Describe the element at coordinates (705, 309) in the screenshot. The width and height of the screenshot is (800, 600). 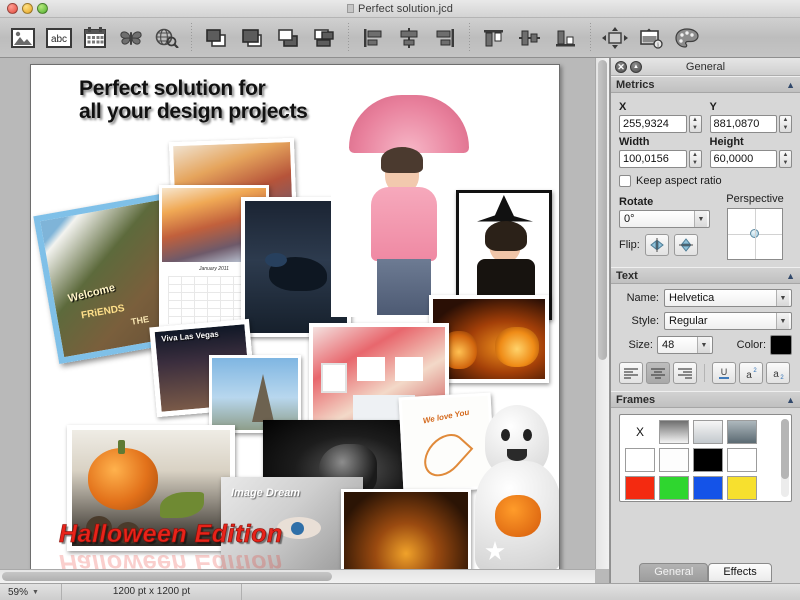
I see `font-name-row: Name: Helvetica ▼ Style: Regular ▼` at that location.